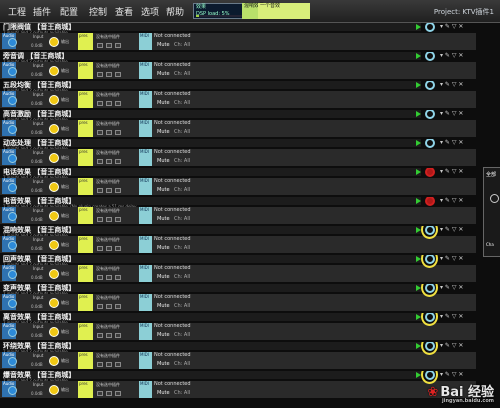 This screenshot has height=408, width=500. What do you see at coordinates (42, 11) in the screenshot?
I see `menu-plugins: 插件` at bounding box center [42, 11].